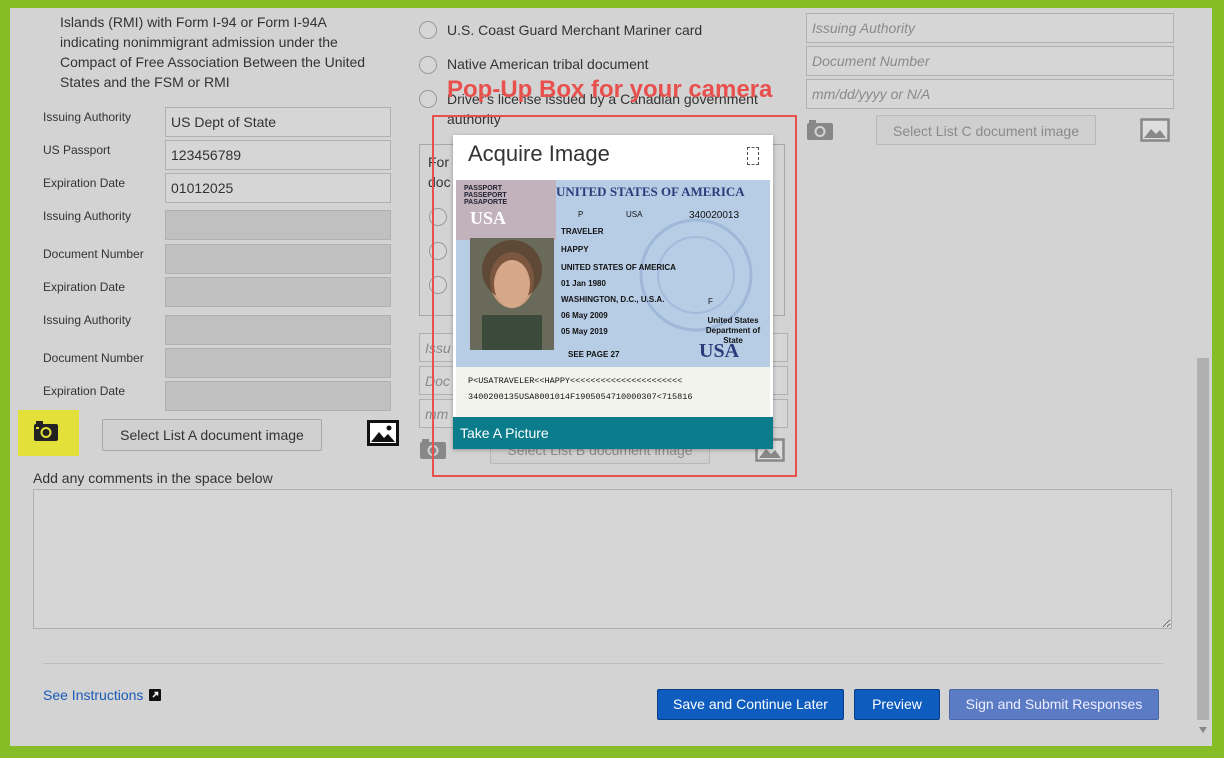  What do you see at coordinates (650, 191) in the screenshot?
I see `passport-country: UNITED STATES OF AMERICA` at bounding box center [650, 191].